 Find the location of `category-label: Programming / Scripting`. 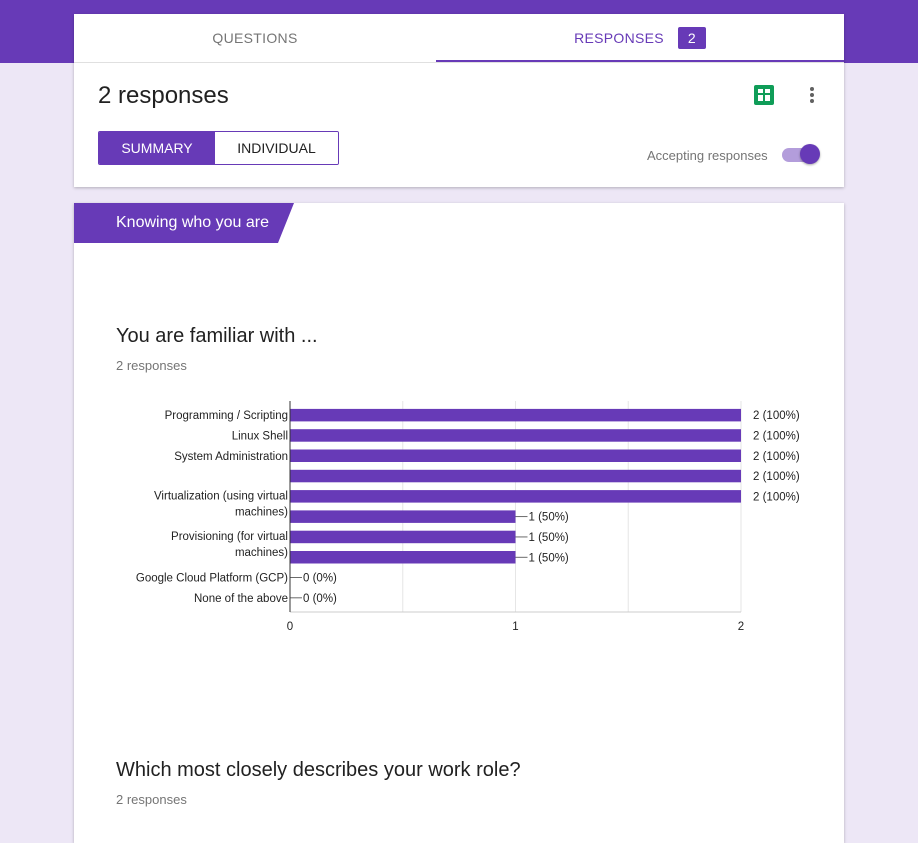

category-label: Programming / Scripting is located at coordinates (226, 416).